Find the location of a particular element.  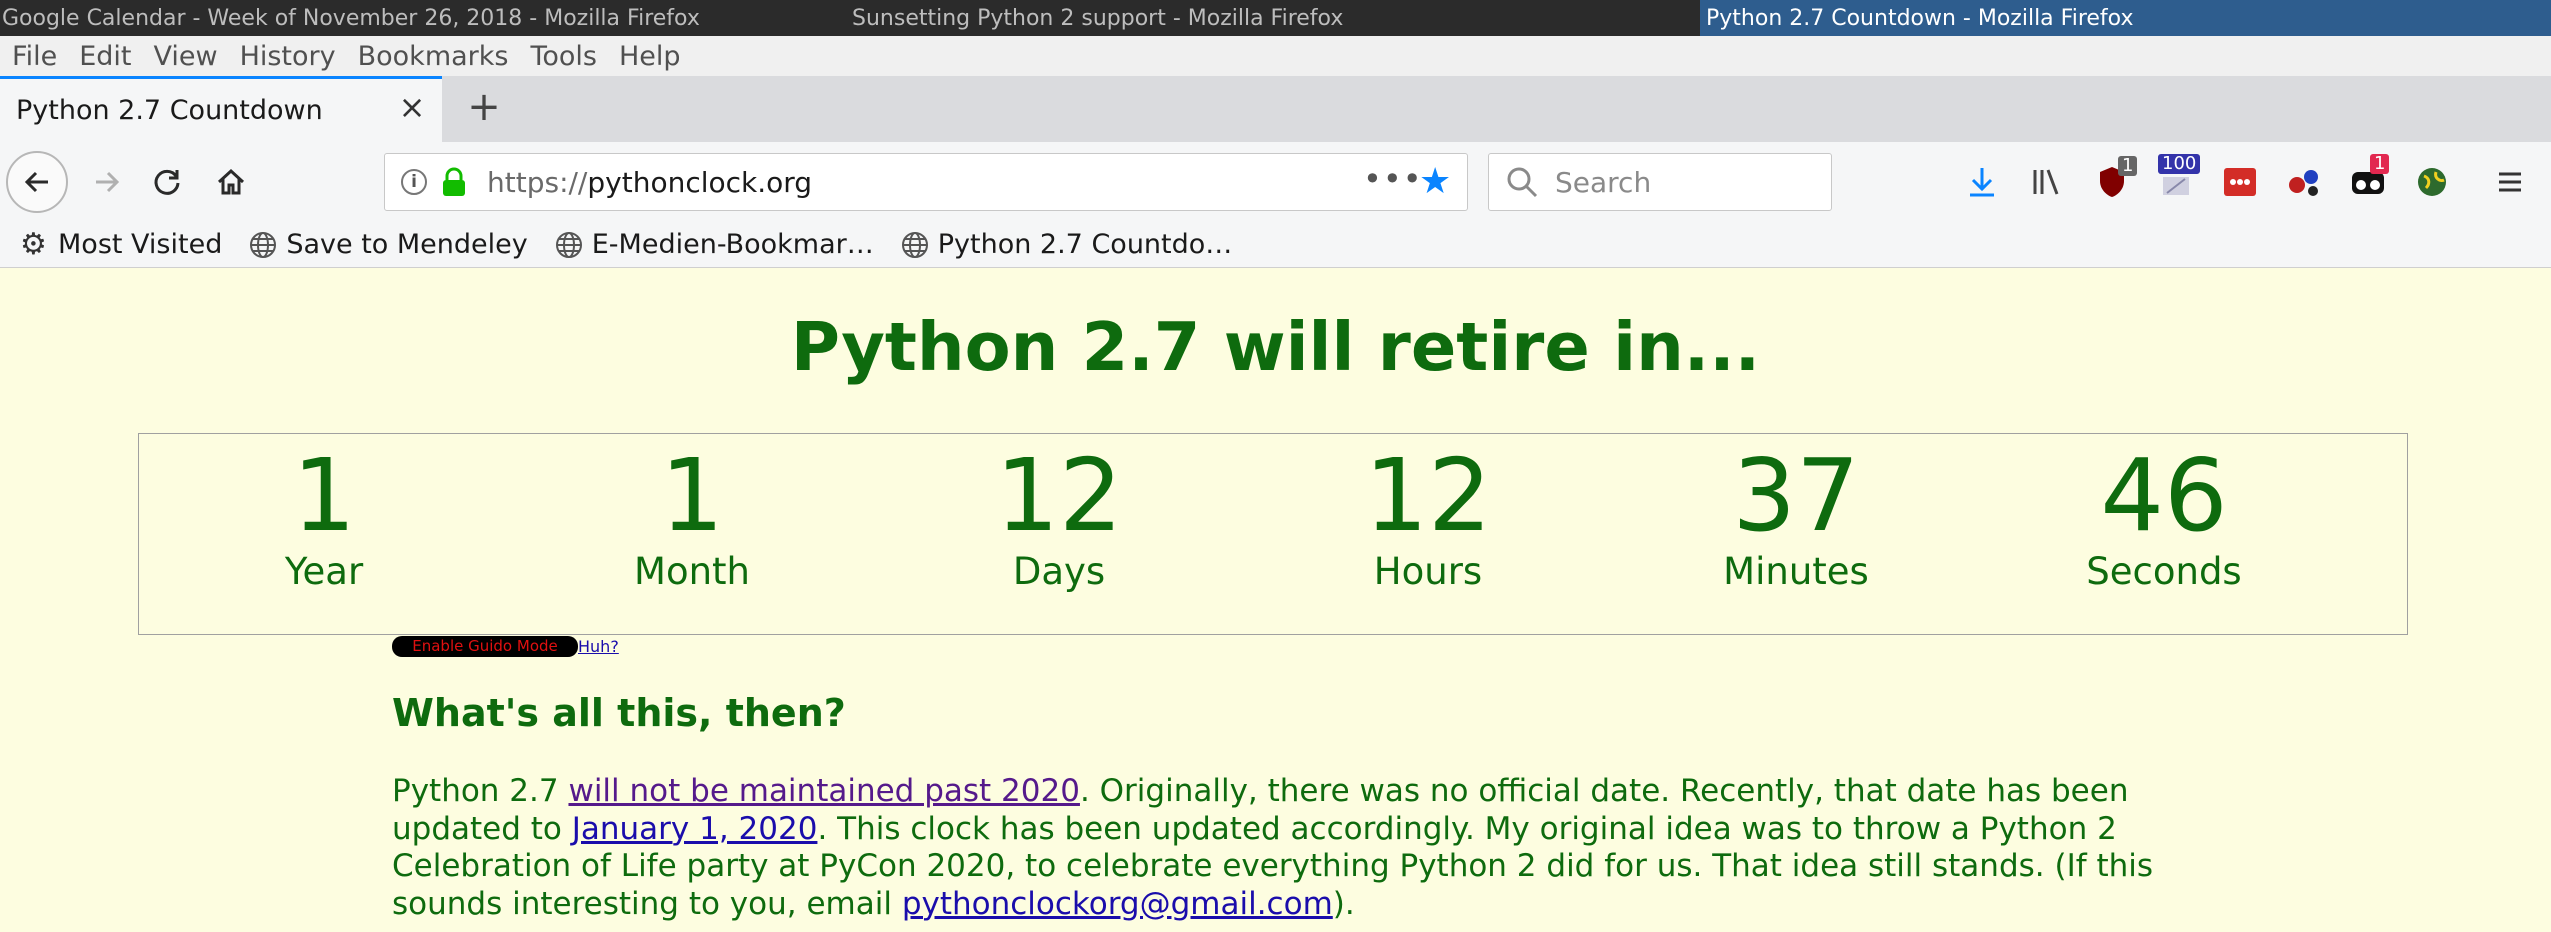

countdown-years: 1 Year is located at coordinates (324, 513).